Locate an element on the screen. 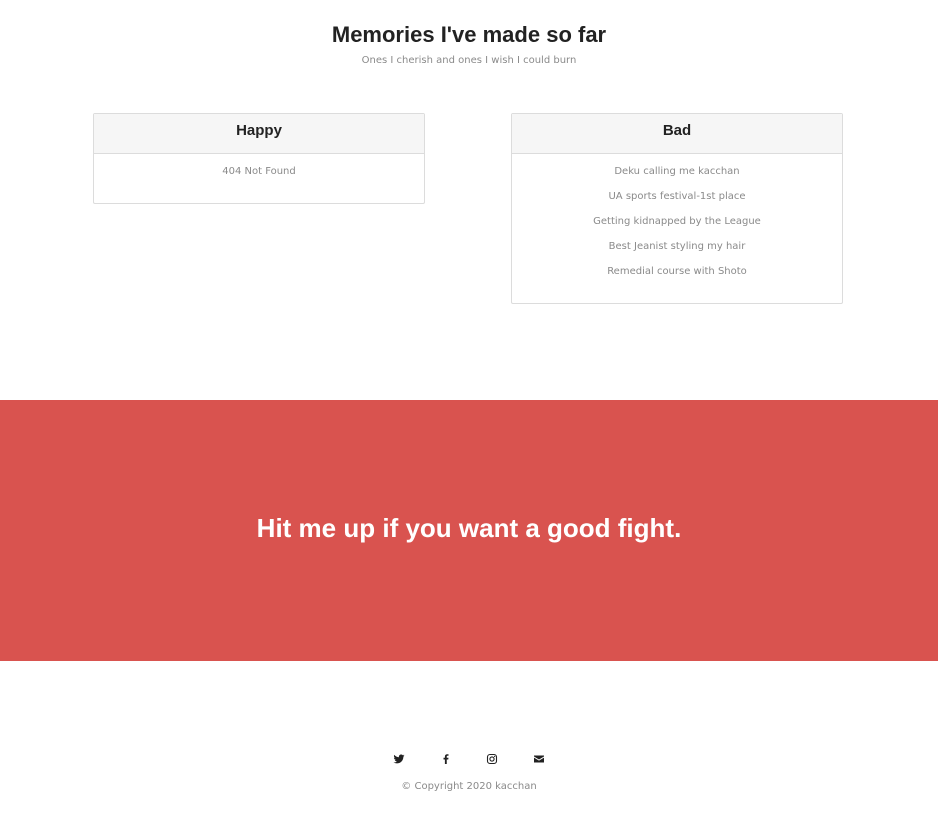 Image resolution: width=938 pixels, height=817 pixels. list-item: Remedial course with Shoto is located at coordinates (677, 271).